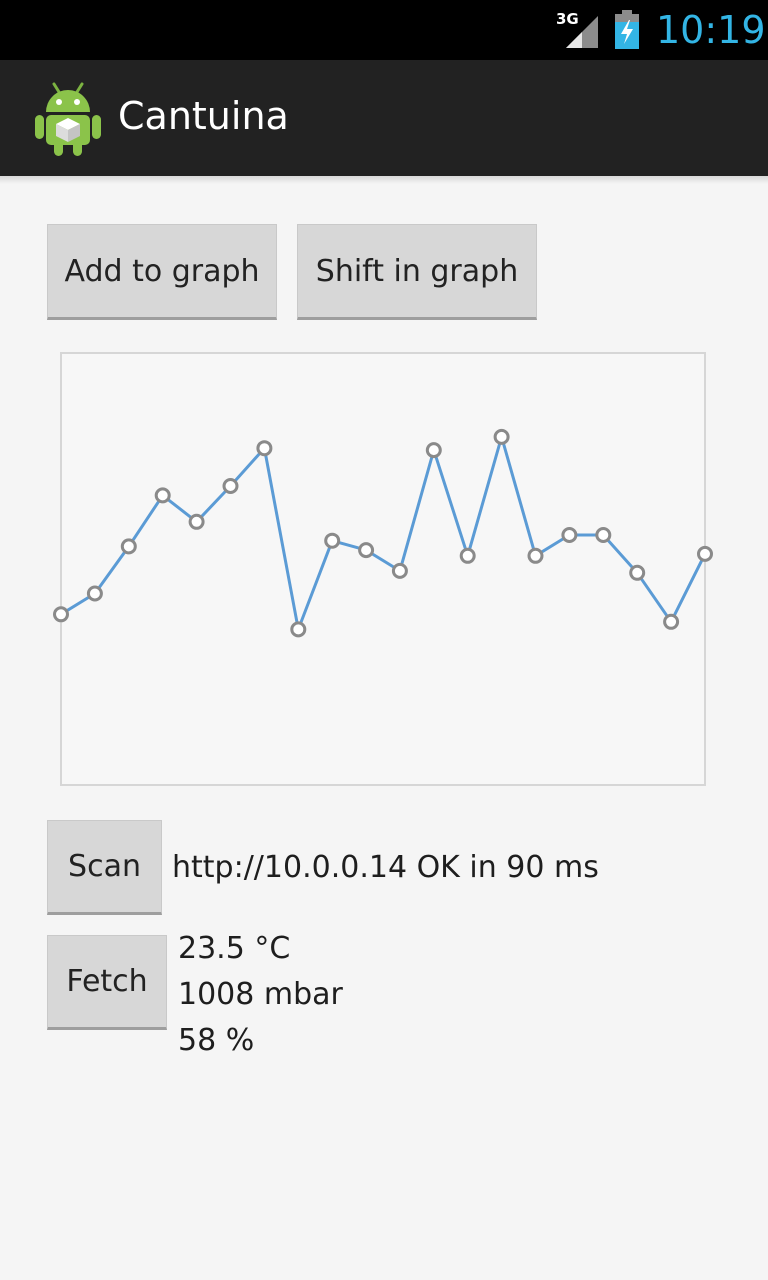 The image size is (768, 1280). I want to click on scan-result: http://10.0.0.14 OK in 90 ms, so click(385, 867).